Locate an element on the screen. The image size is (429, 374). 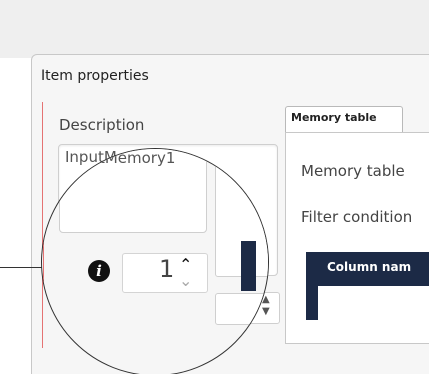
memory-table-label: Memory table is located at coordinates (353, 171).